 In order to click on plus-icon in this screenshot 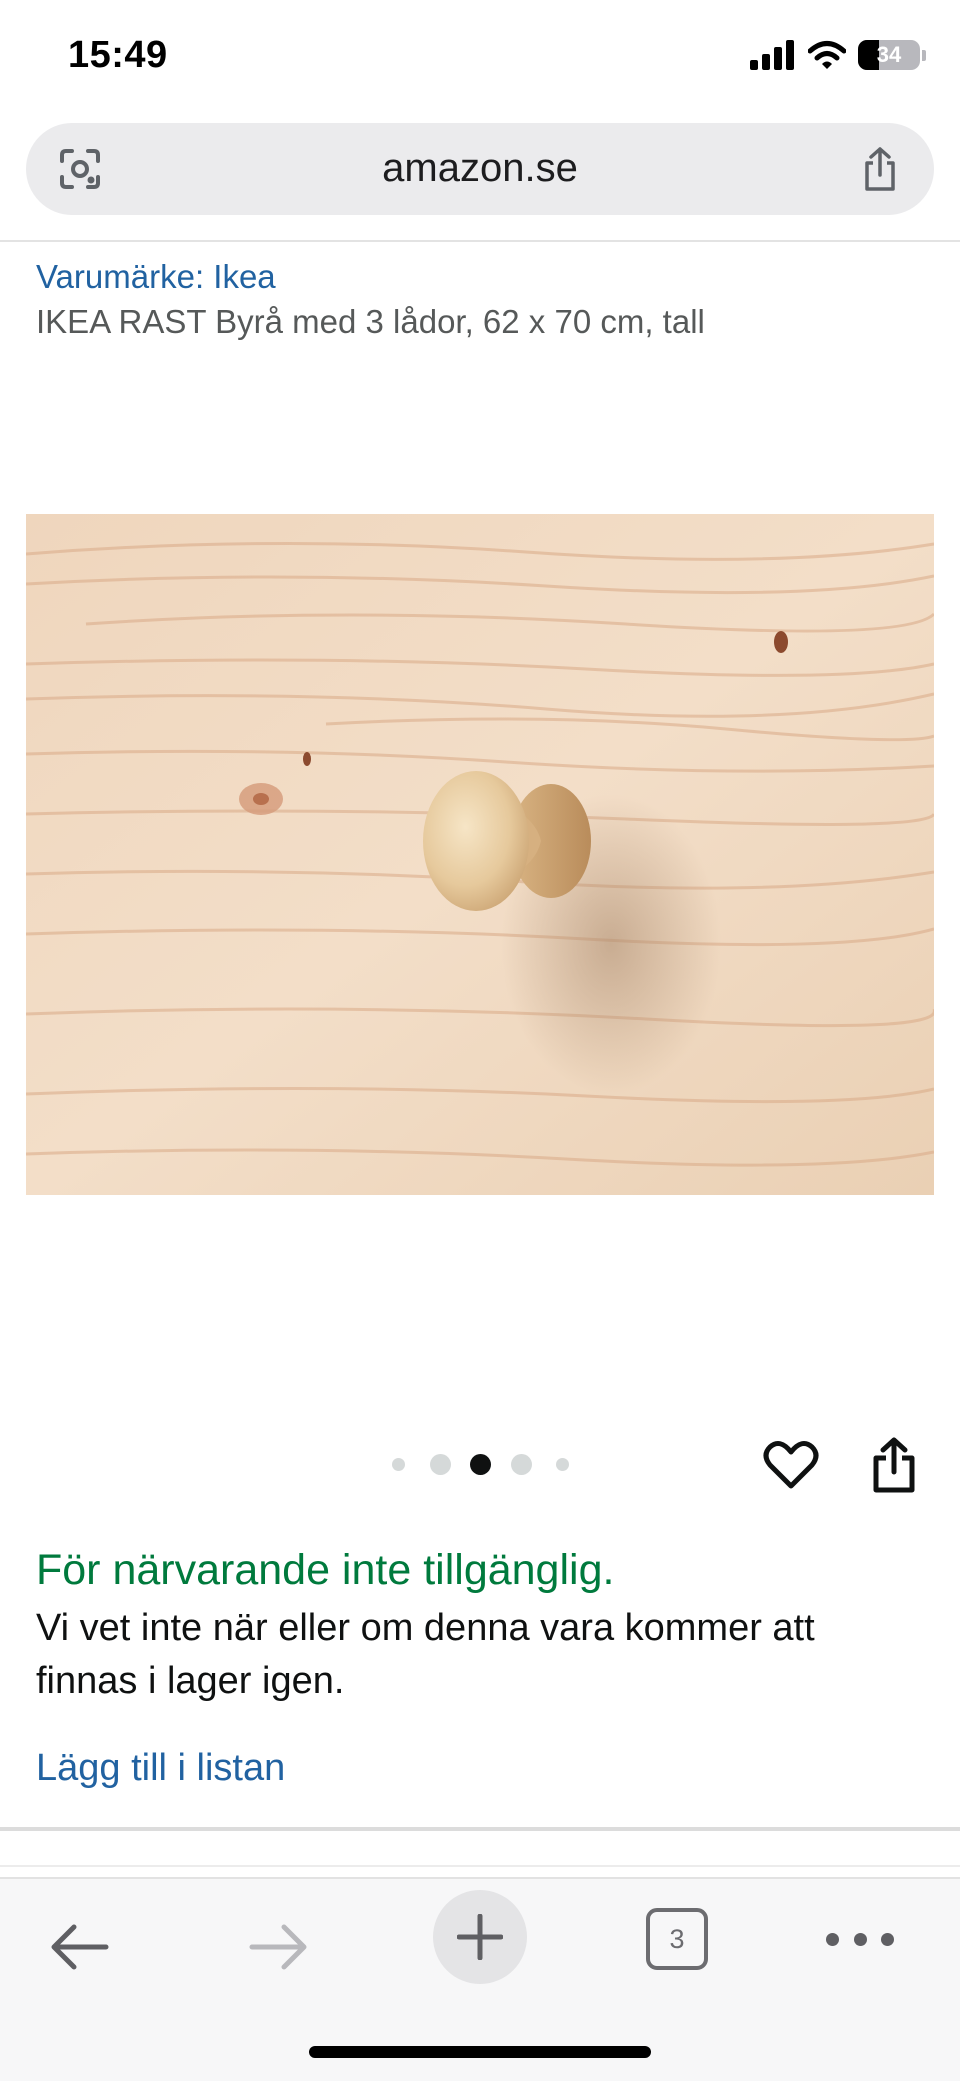, I will do `click(480, 1937)`.